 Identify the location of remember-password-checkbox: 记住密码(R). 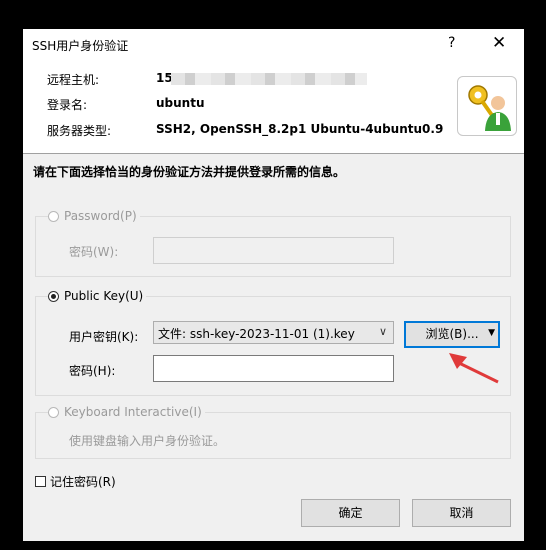
(75, 481).